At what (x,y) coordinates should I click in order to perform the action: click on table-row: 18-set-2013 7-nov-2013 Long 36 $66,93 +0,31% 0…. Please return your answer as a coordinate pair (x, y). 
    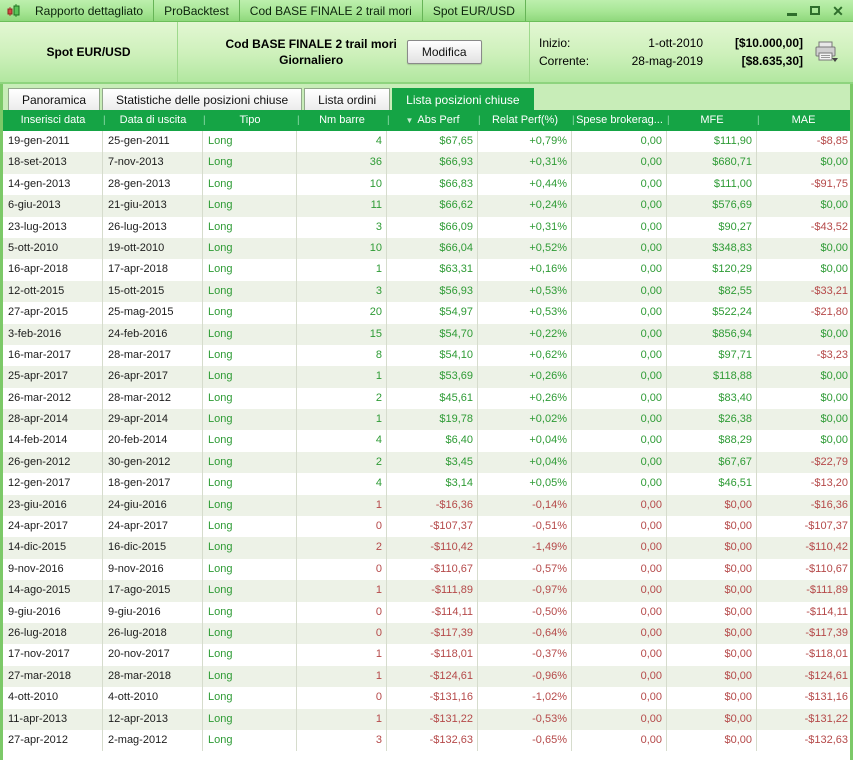
    Looking at the image, I should click on (426, 163).